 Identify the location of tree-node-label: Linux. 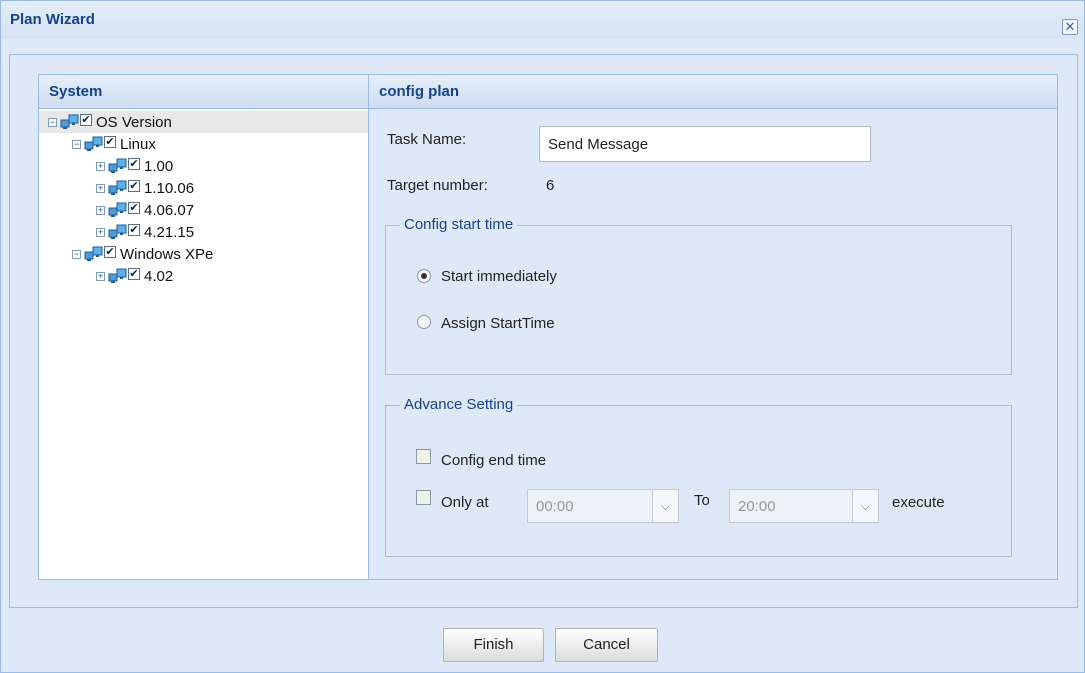
(138, 144).